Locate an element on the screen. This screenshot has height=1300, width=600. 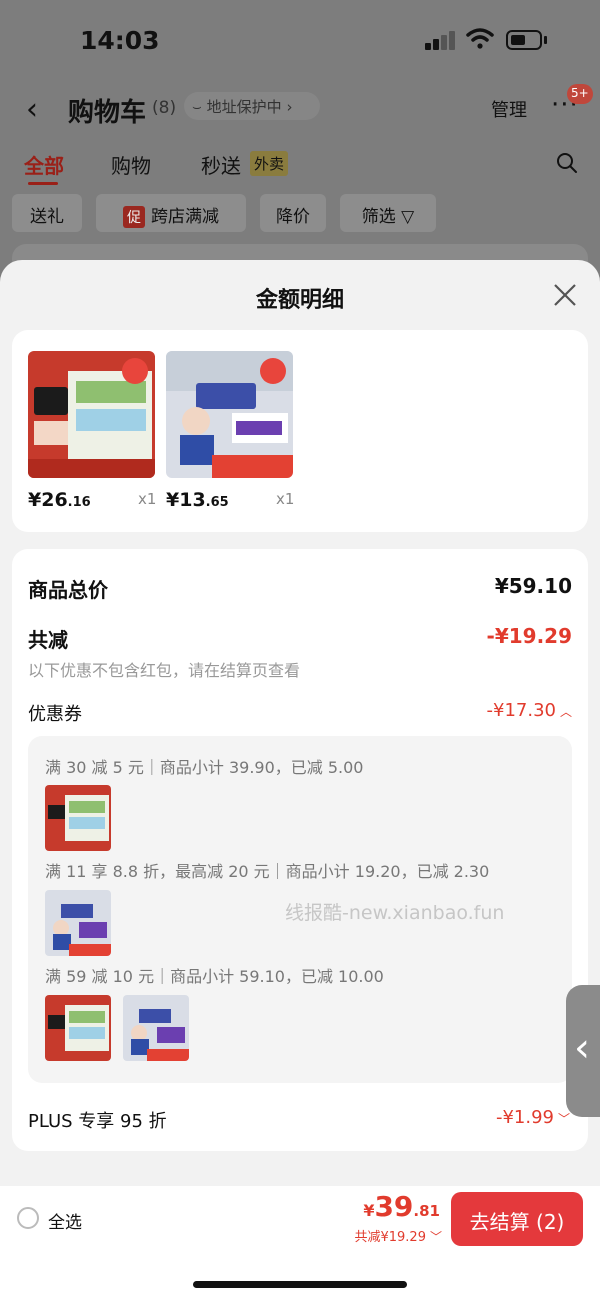
plus-discount-label: PLUS 专享 95 折 is located at coordinates (97, 1121).